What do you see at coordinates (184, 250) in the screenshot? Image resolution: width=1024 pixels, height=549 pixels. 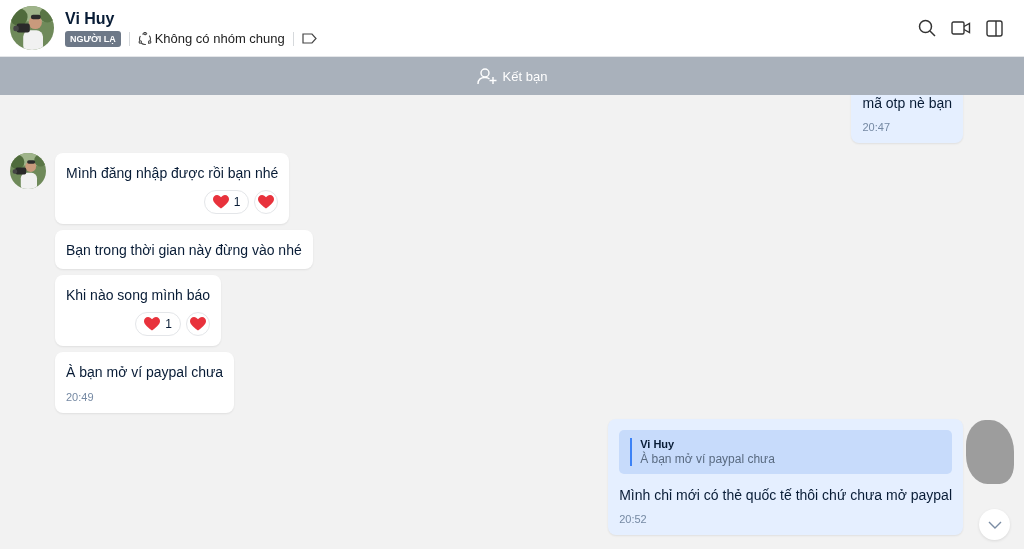 I see `message-text: Bạn trong thời gian này đừng vào nhé` at bounding box center [184, 250].